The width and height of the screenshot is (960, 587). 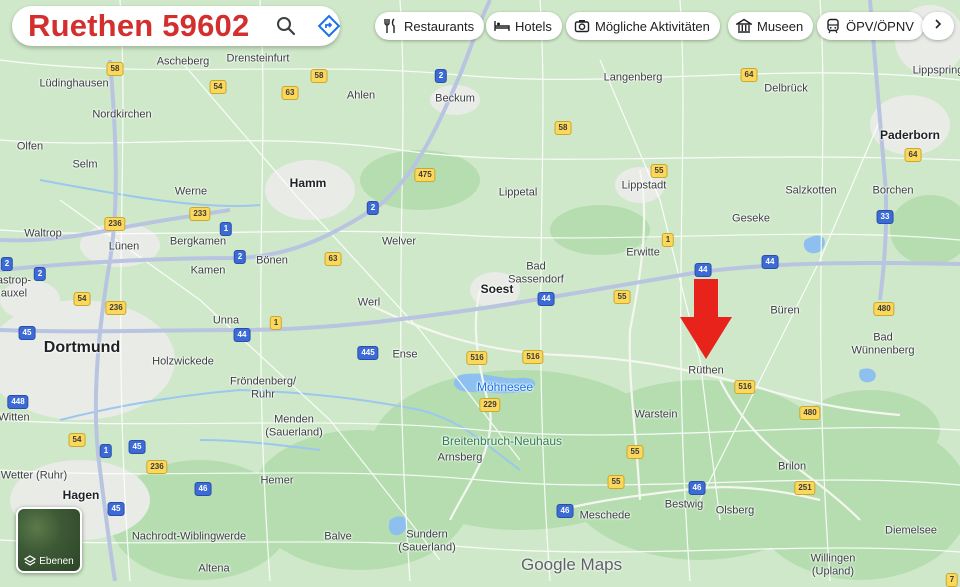 I want to click on directions-icon, so click(x=329, y=26).